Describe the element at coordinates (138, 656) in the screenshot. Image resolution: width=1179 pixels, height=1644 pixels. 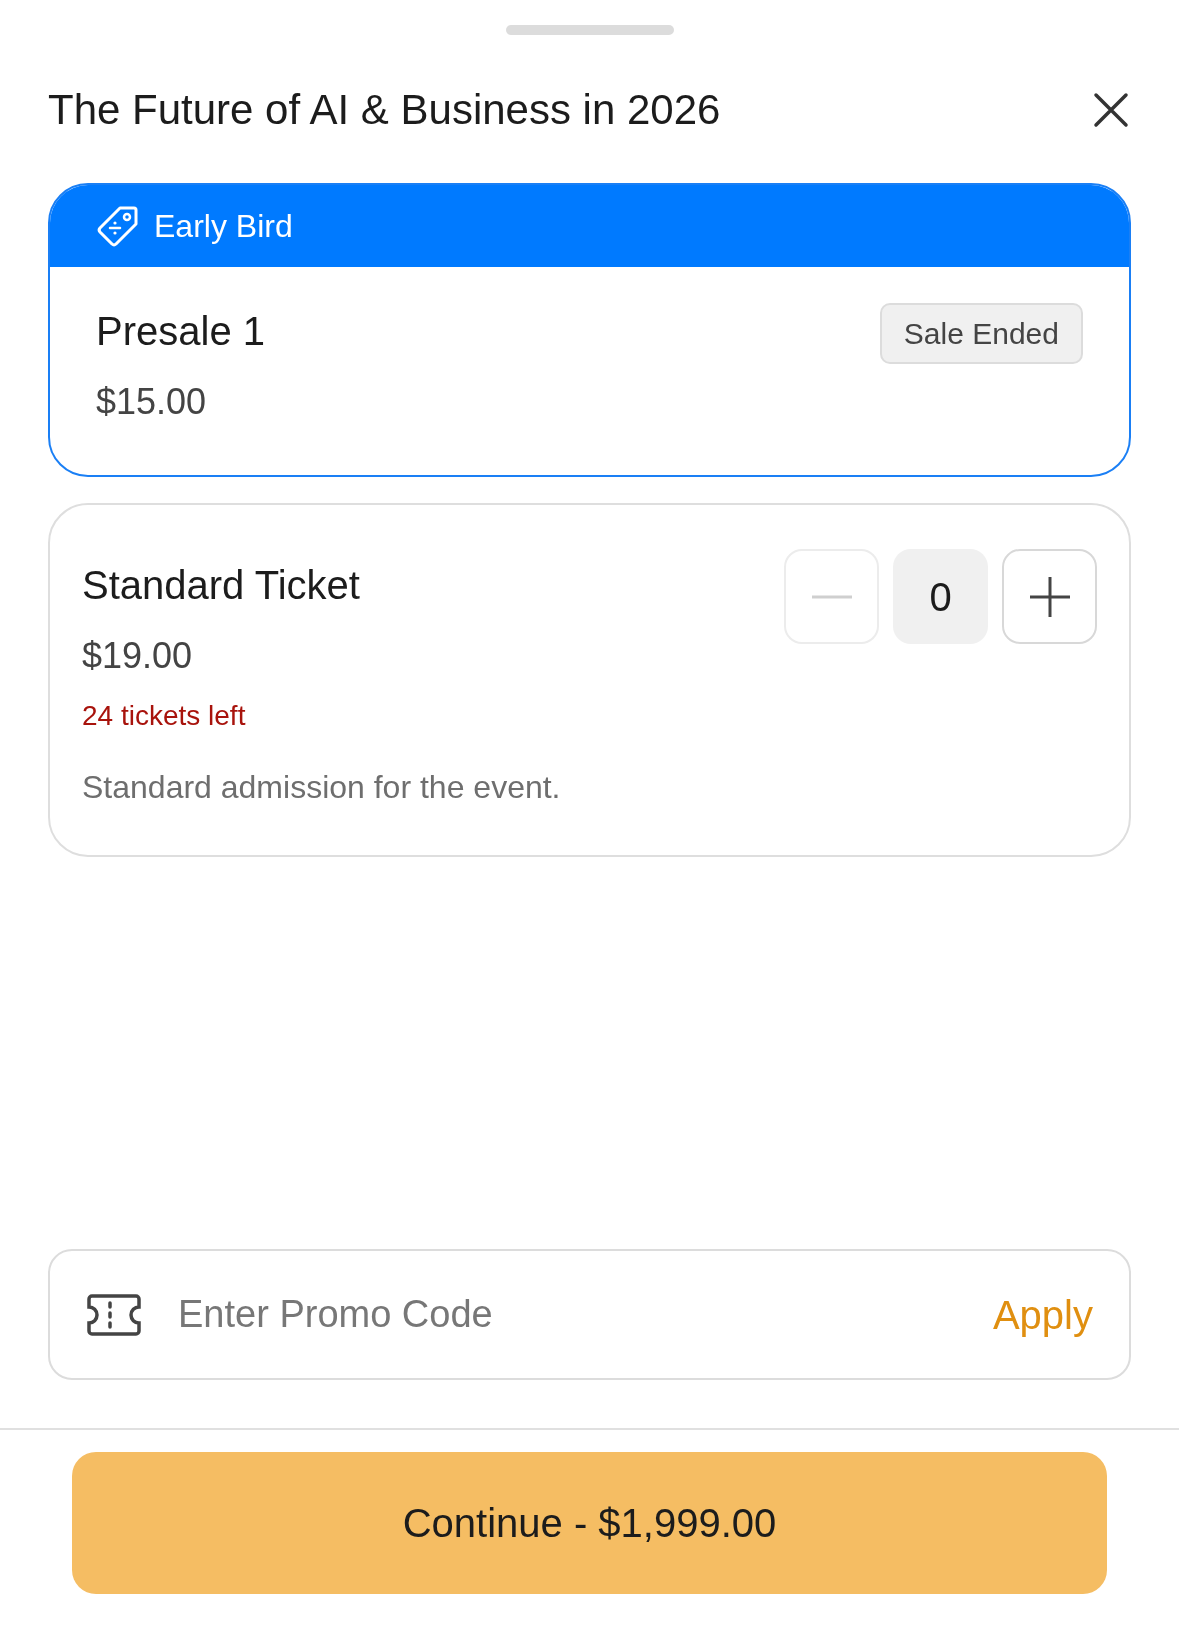
I see `ticket-price: $19.00` at that location.